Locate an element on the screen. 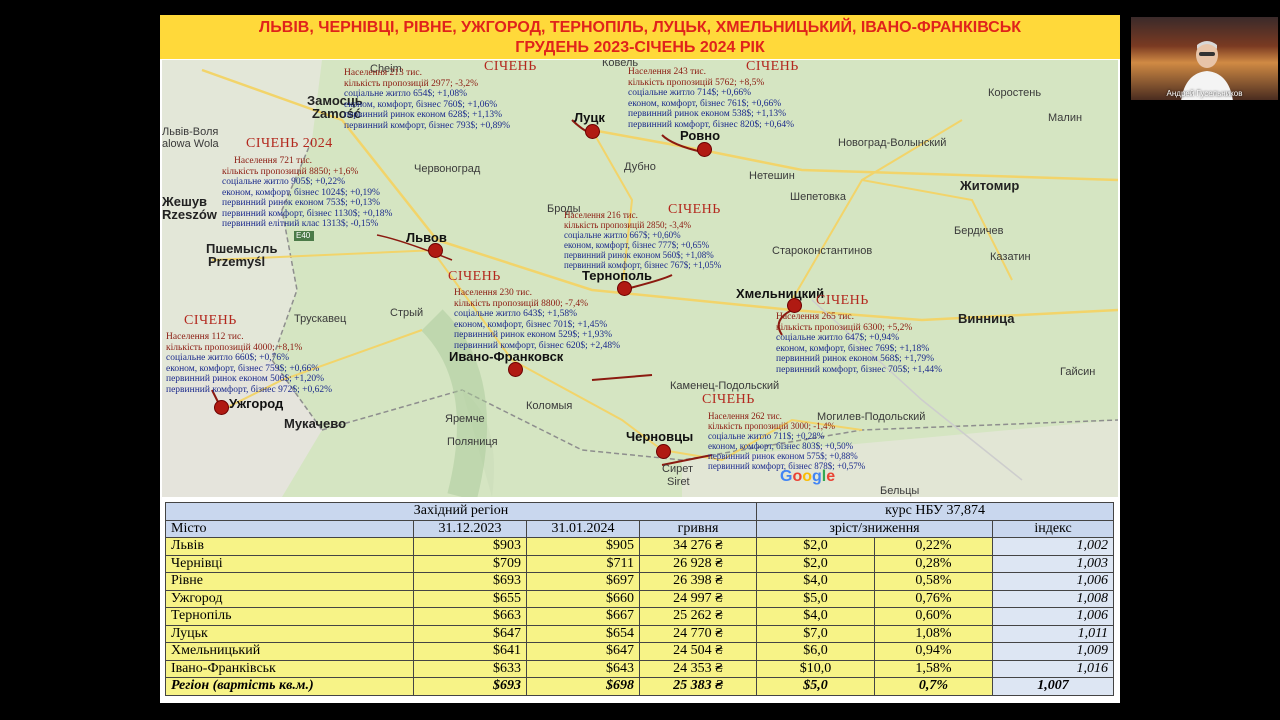 The width and height of the screenshot is (1280, 720). table-row: Львів $903 $905 34 276 ₴ $2,0 0,22% 1,002 is located at coordinates (640, 546).